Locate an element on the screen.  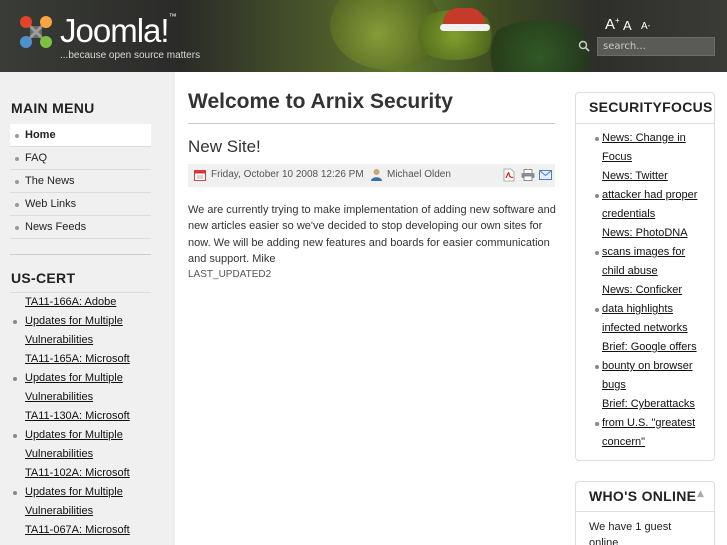
feed-link: data highlights is located at coordinates (650, 309).